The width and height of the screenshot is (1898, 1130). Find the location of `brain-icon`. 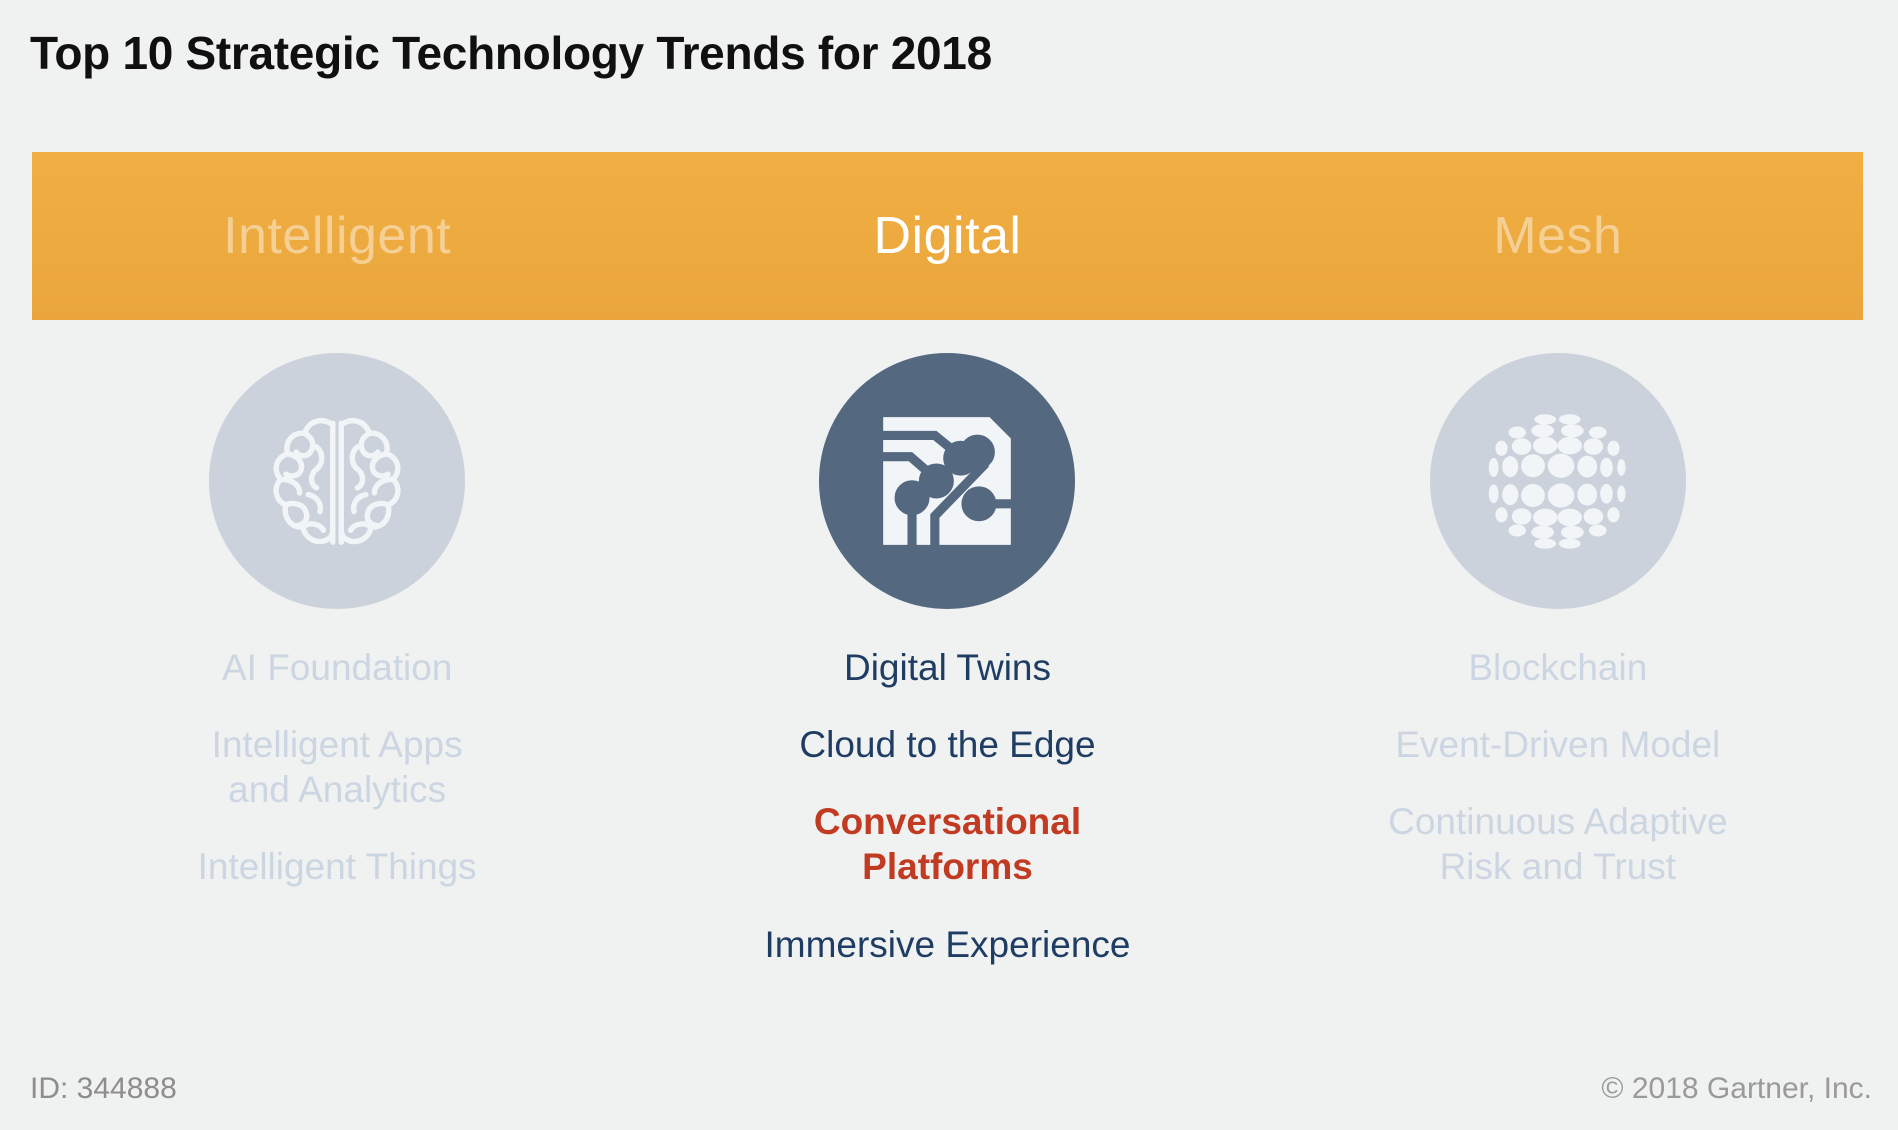

brain-icon is located at coordinates (337, 481).